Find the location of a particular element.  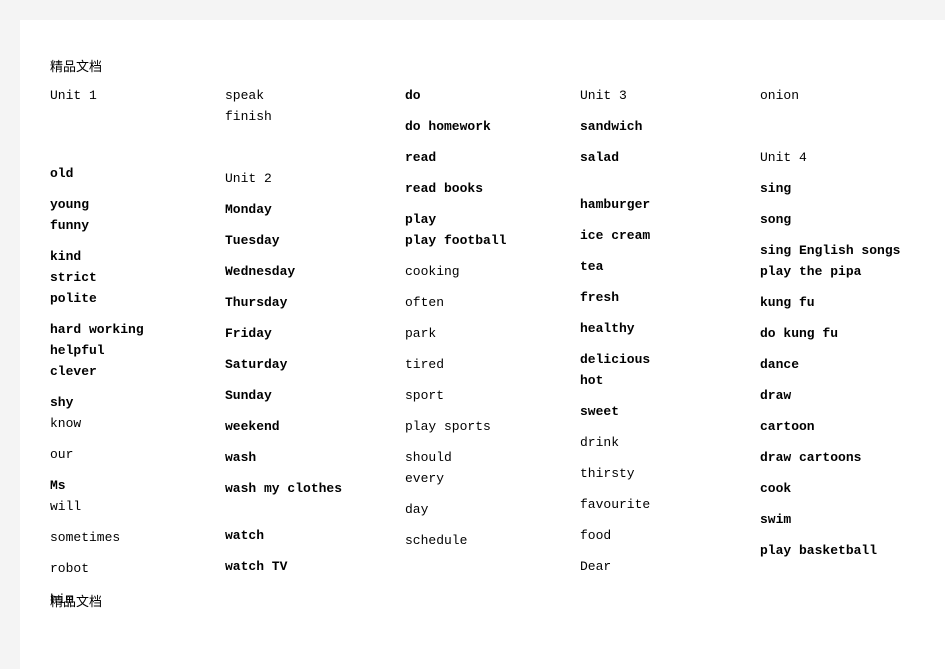

vocabulary-word: kung fu is located at coordinates (787, 302).